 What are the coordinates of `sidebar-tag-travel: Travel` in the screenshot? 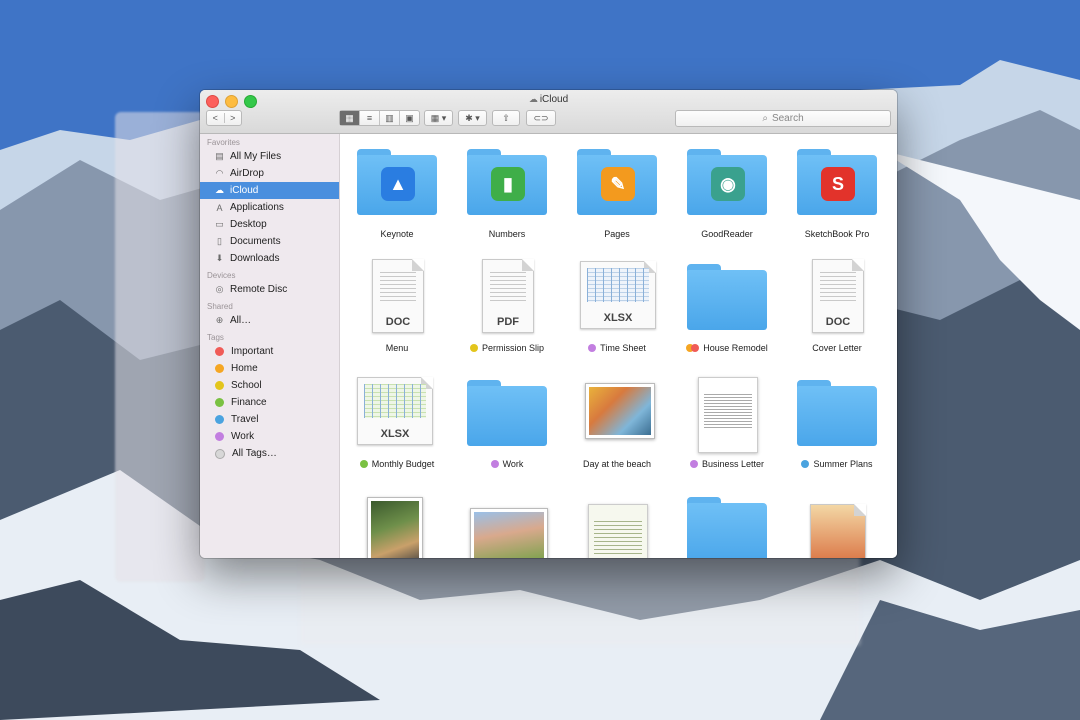 It's located at (269, 419).